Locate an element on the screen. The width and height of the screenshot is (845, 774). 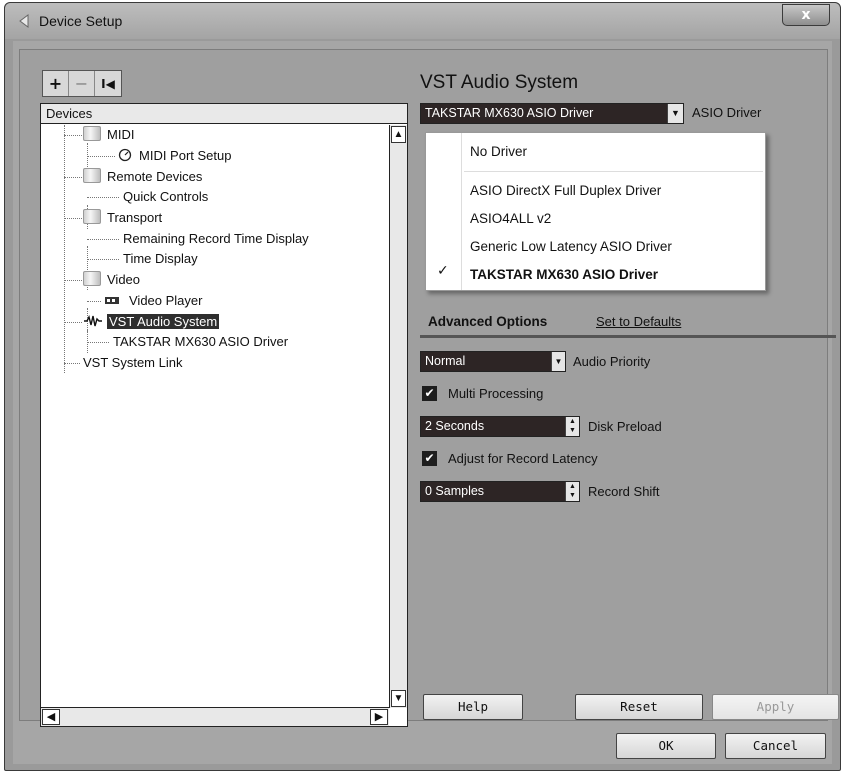
record-shift-stepper: 0 Samples ▲ ▼ is located at coordinates (500, 491).